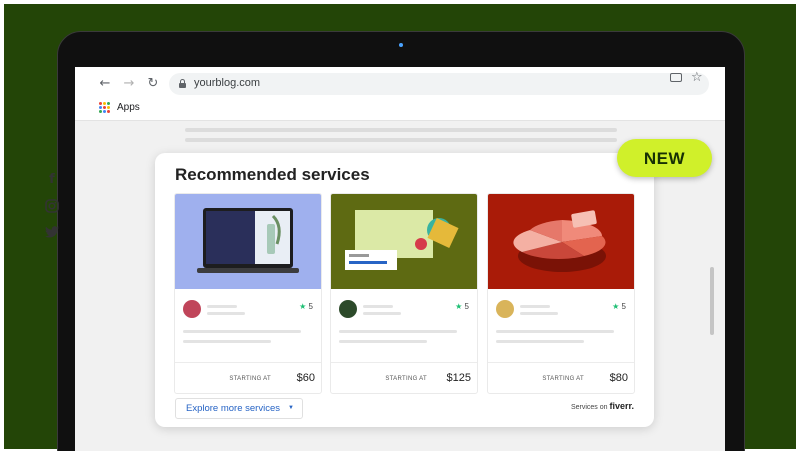  I want to click on cast-icon, so click(676, 77).